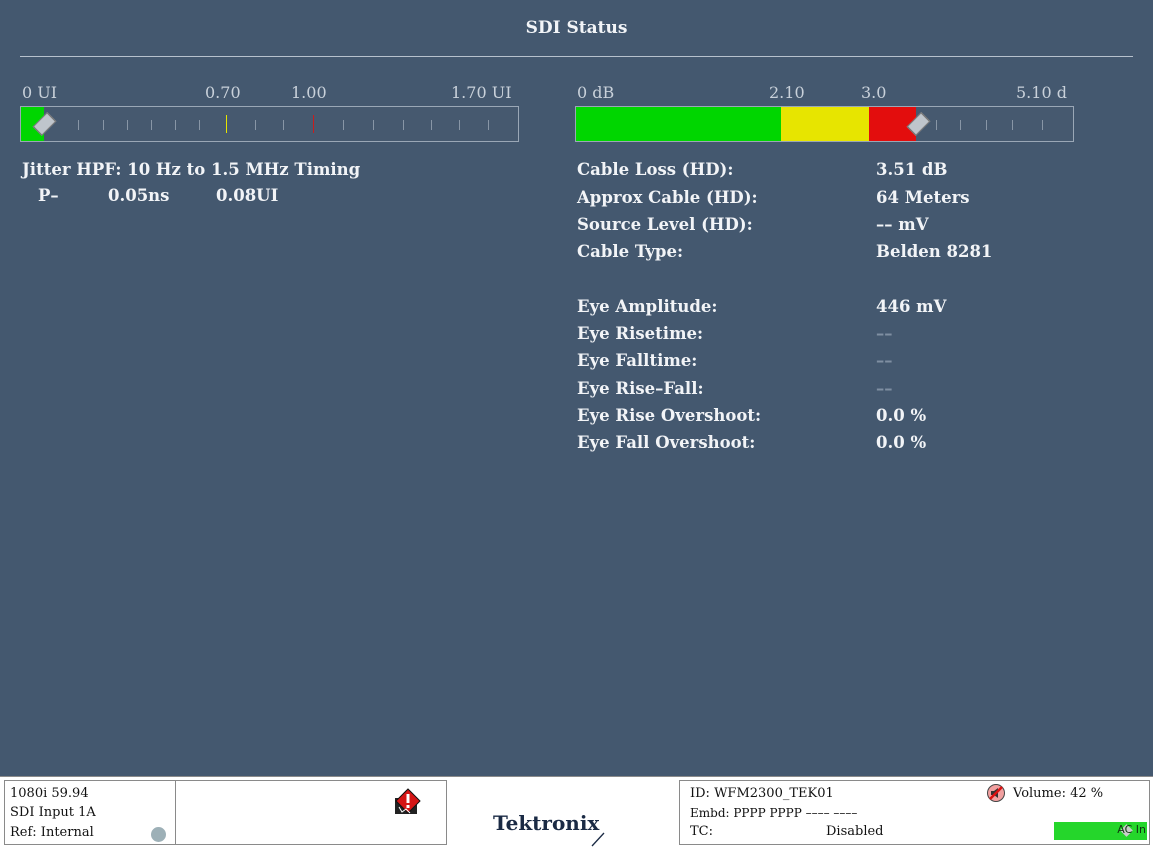 This screenshot has width=1153, height=848. What do you see at coordinates (226, 124) in the screenshot?
I see `jitter-warn-tick` at bounding box center [226, 124].